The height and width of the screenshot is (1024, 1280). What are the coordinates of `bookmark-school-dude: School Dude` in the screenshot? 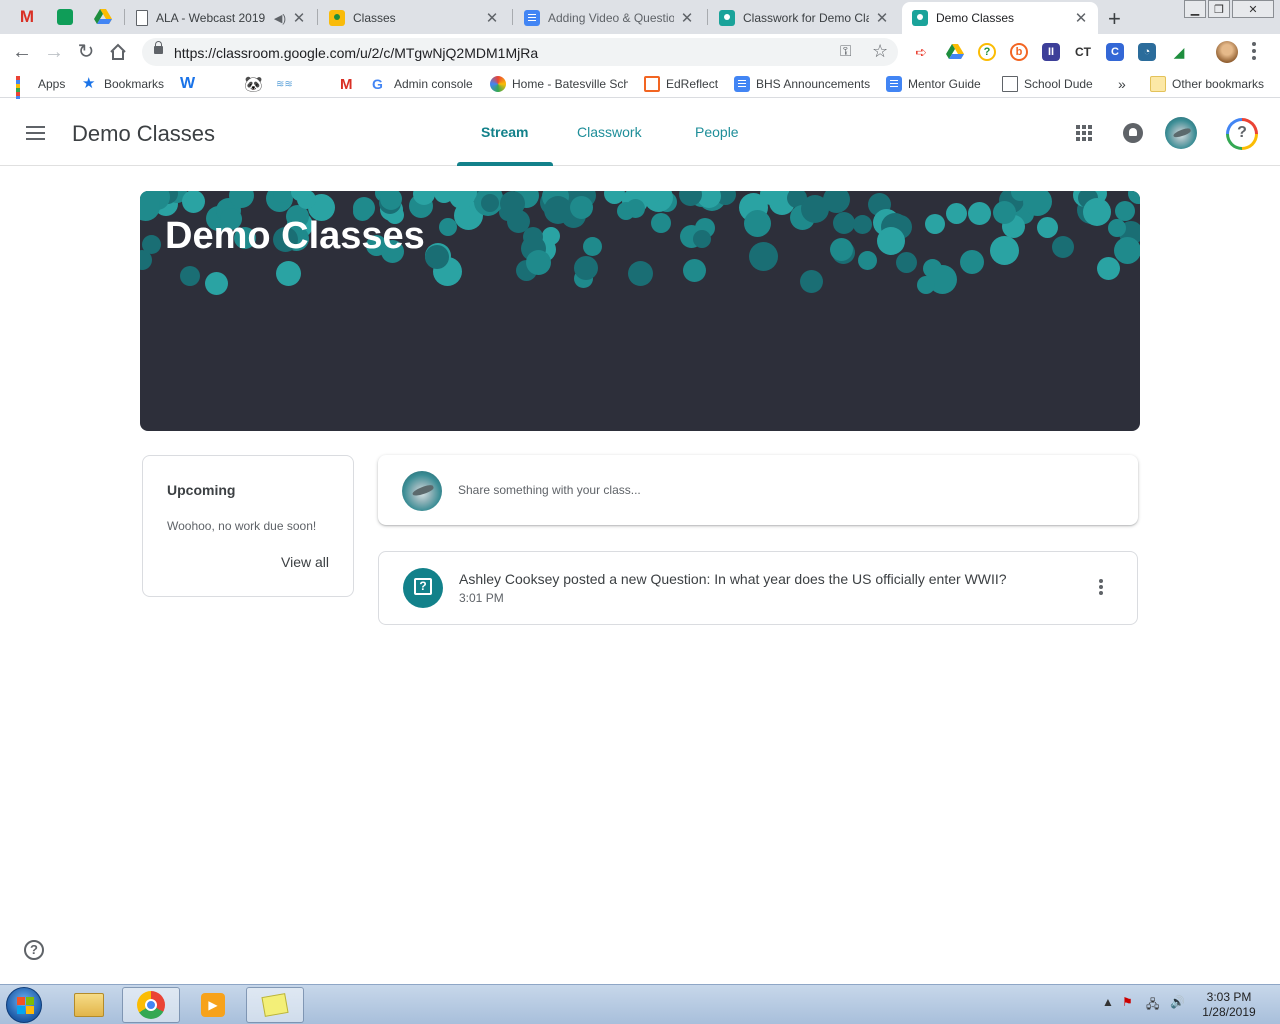 It's located at (1047, 84).